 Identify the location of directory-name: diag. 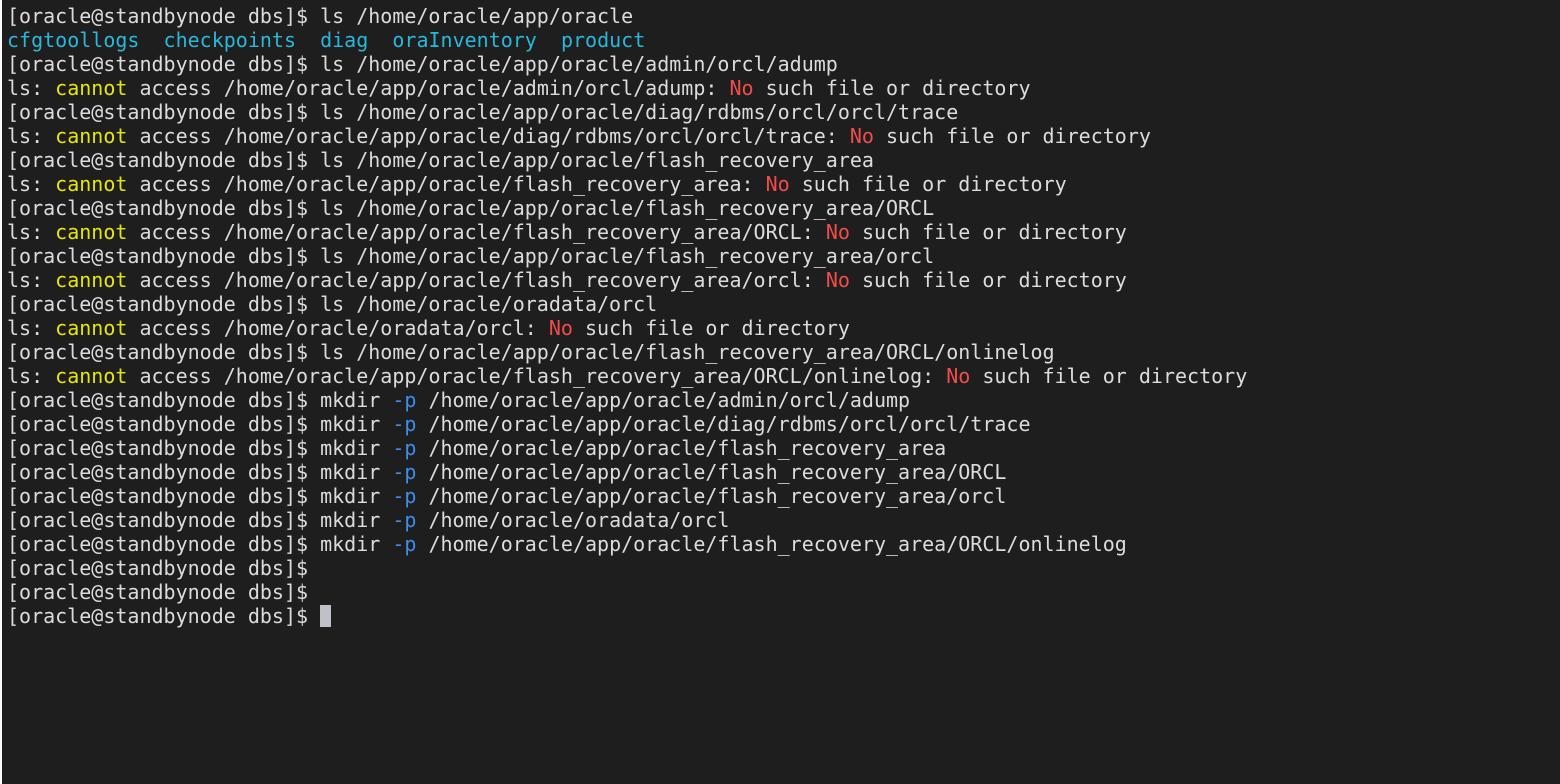
(344, 40).